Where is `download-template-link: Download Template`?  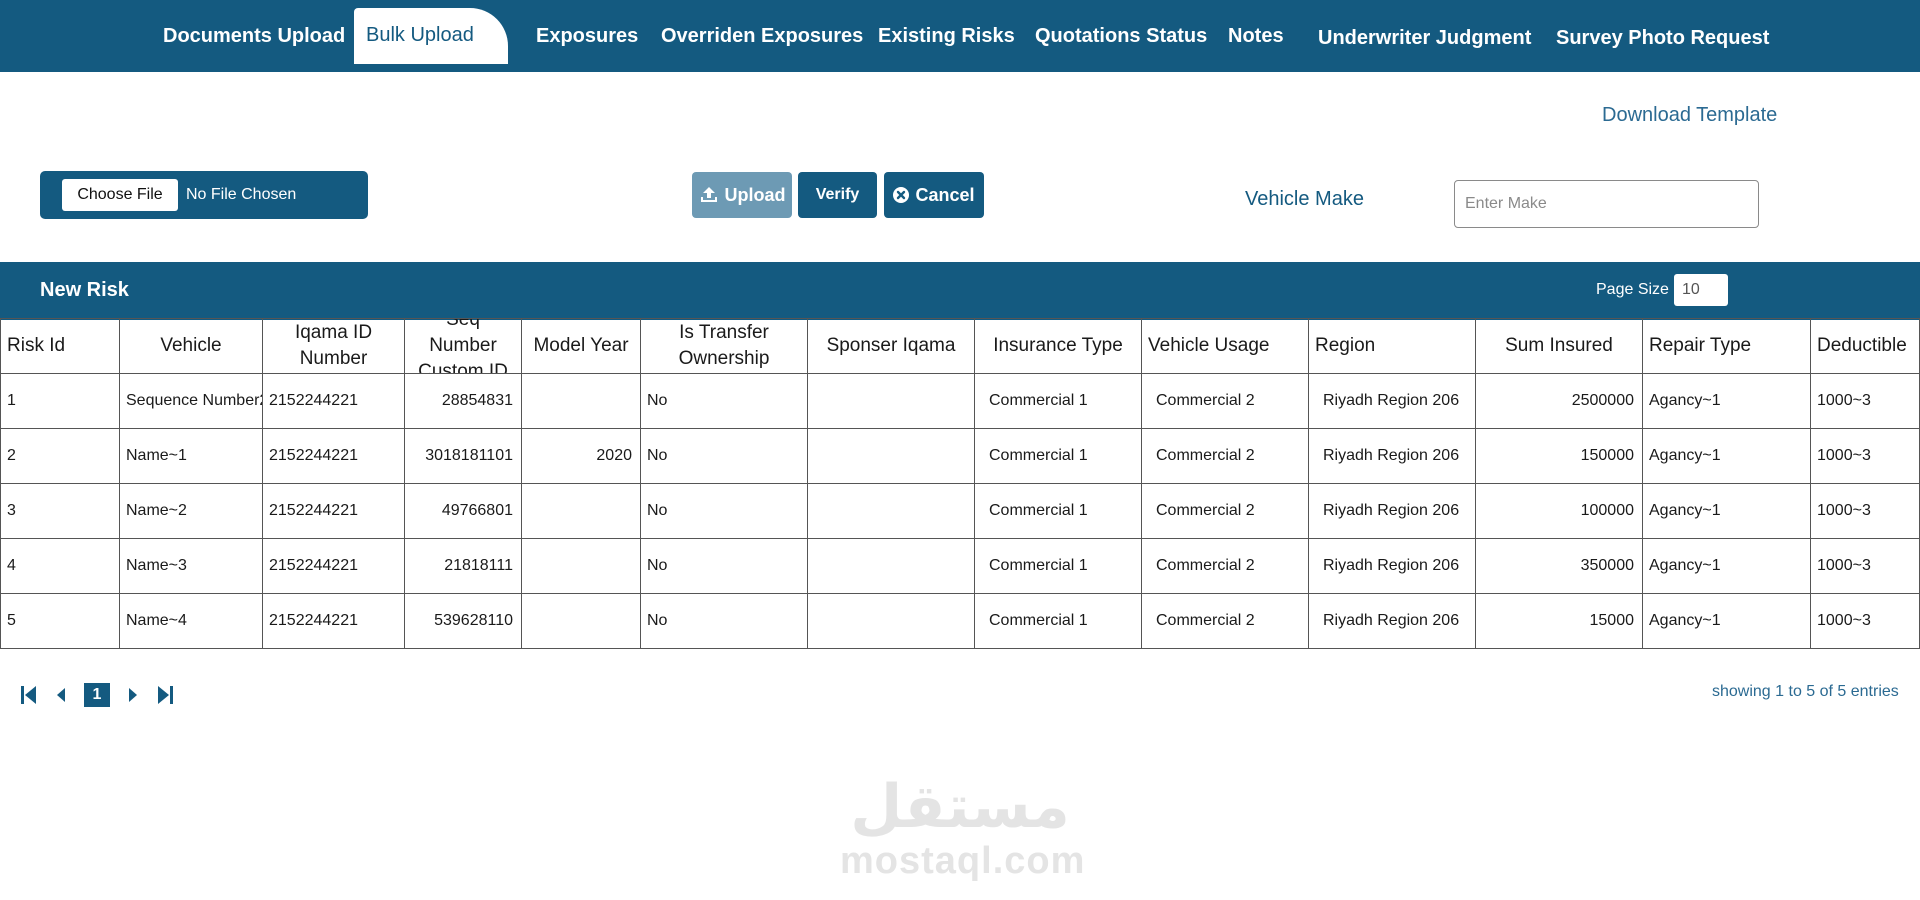 download-template-link: Download Template is located at coordinates (1689, 115).